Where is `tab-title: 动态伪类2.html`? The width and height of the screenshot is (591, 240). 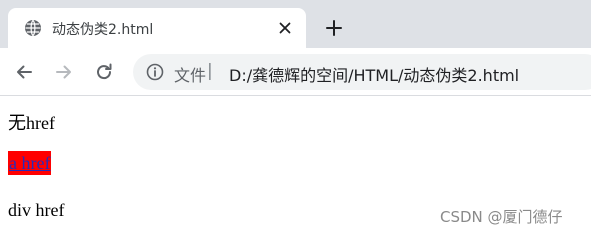 tab-title: 动态伪类2.html is located at coordinates (103, 30).